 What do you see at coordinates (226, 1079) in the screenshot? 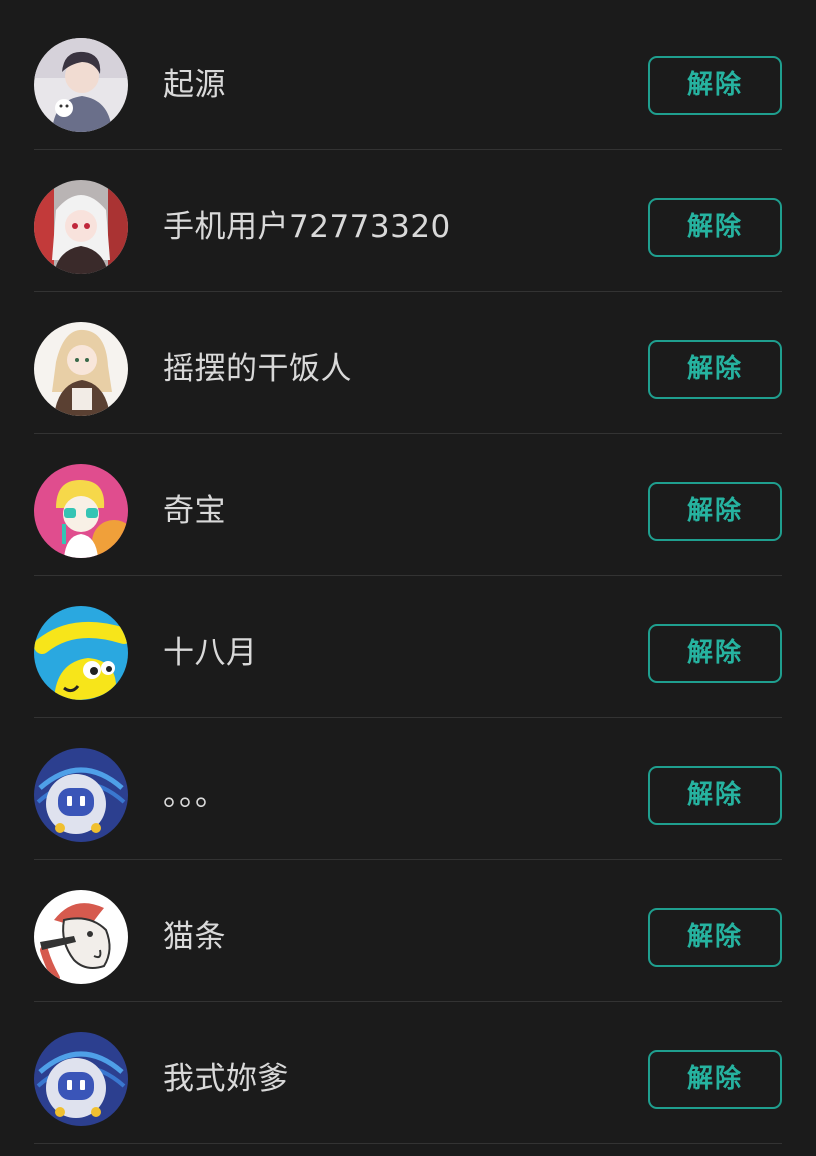
I see `user-name: 我式妳爹` at bounding box center [226, 1079].